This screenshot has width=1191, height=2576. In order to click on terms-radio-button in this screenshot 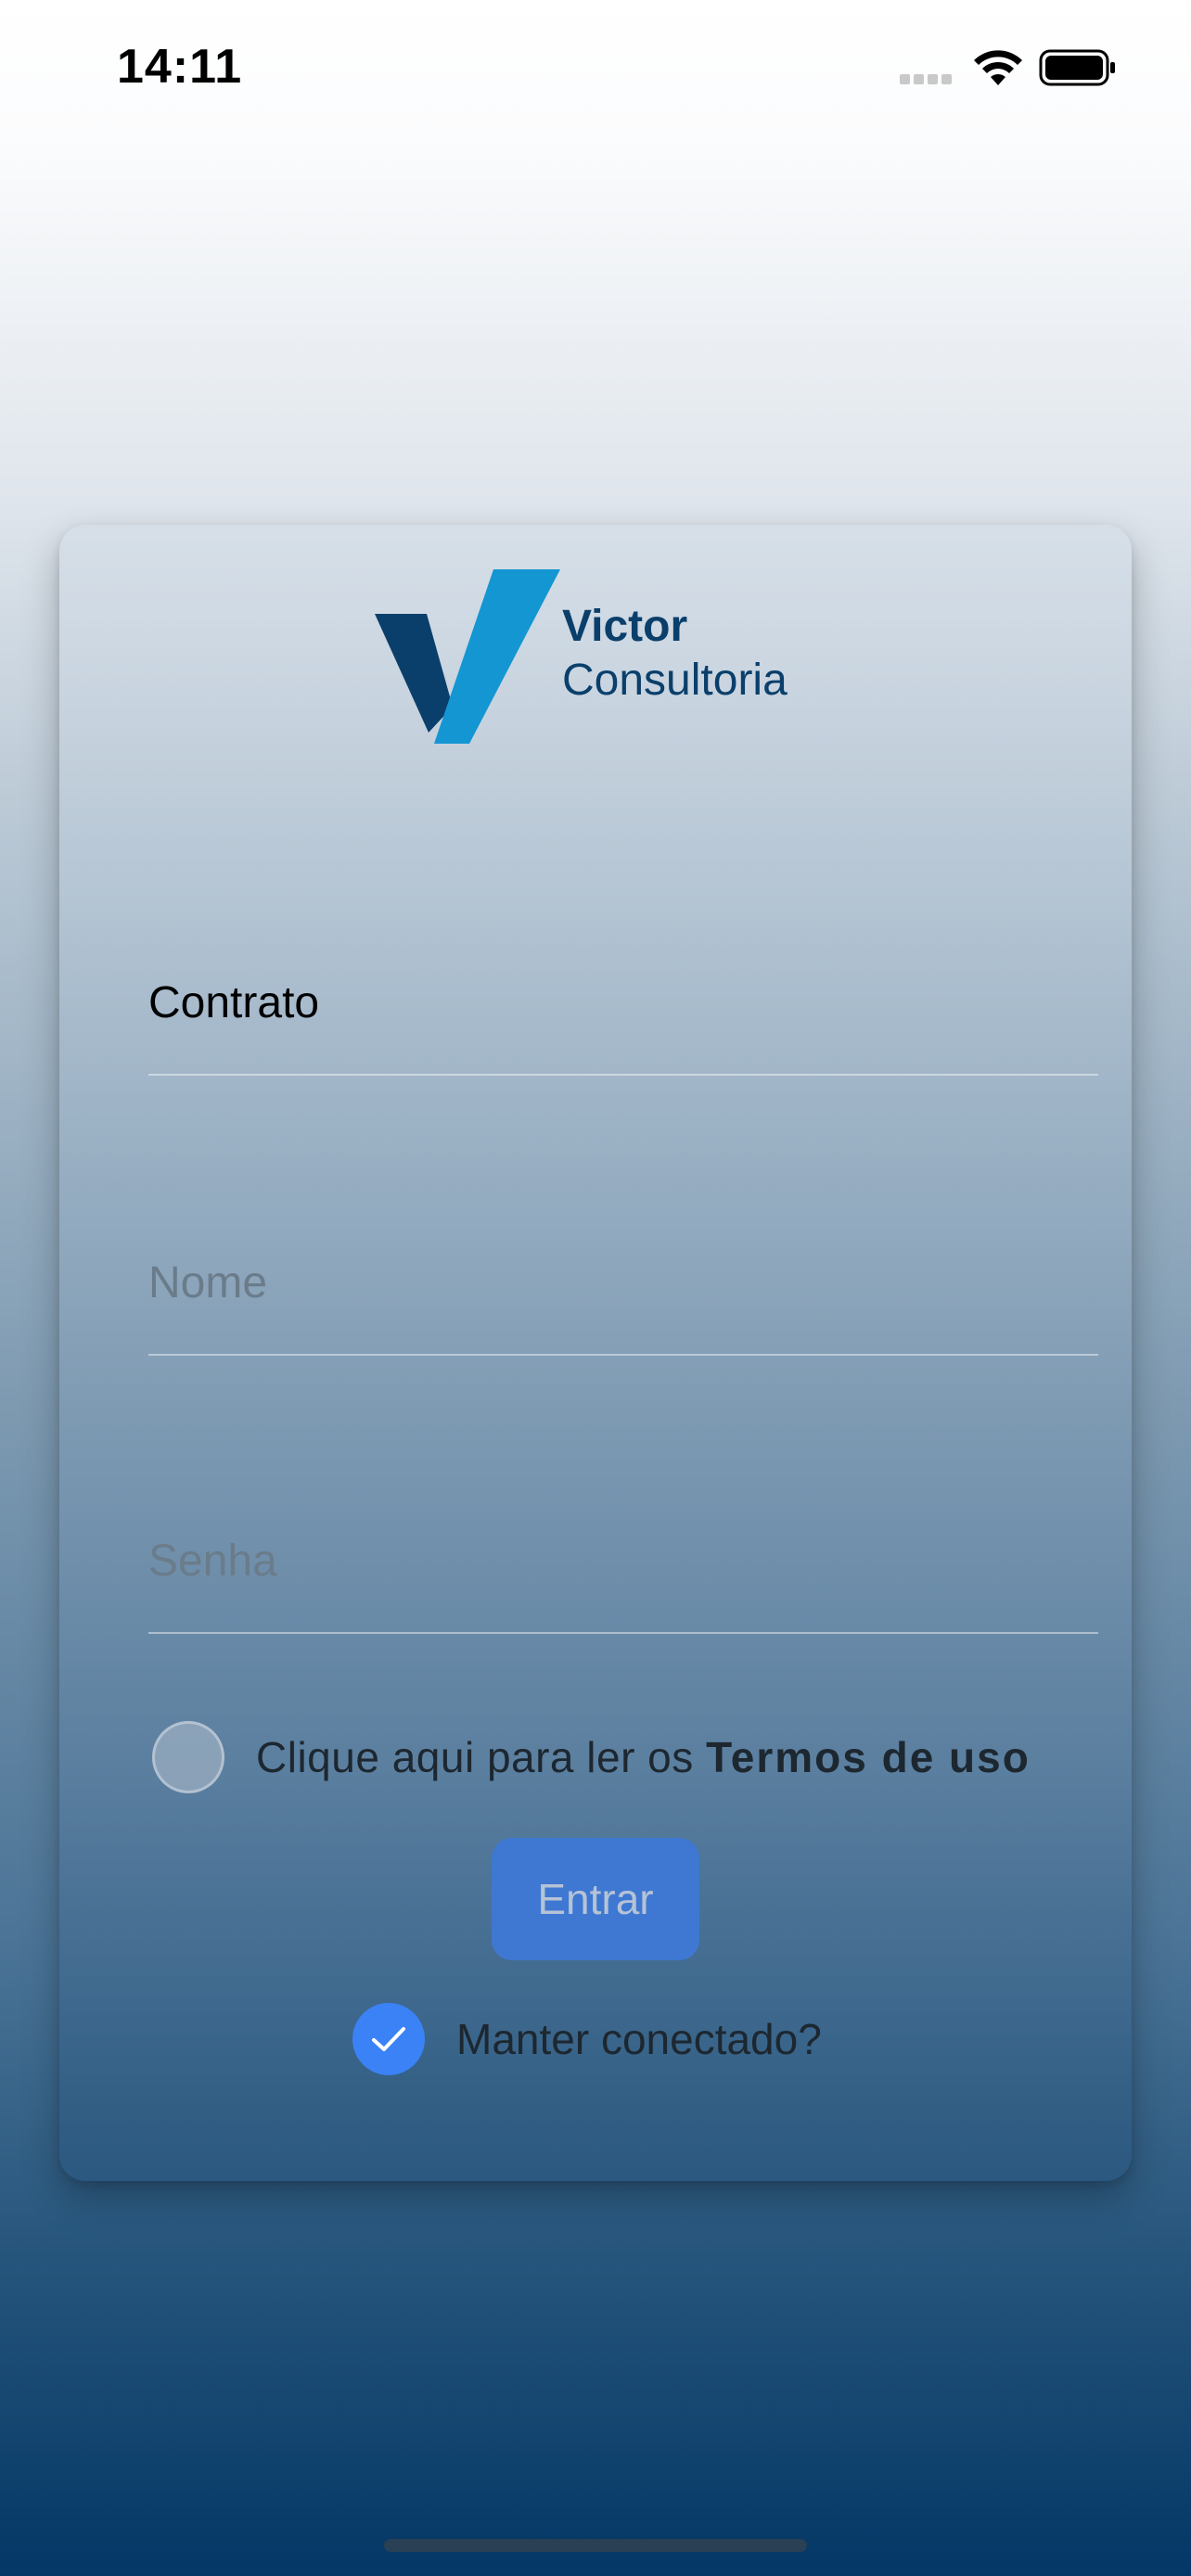, I will do `click(188, 1757)`.